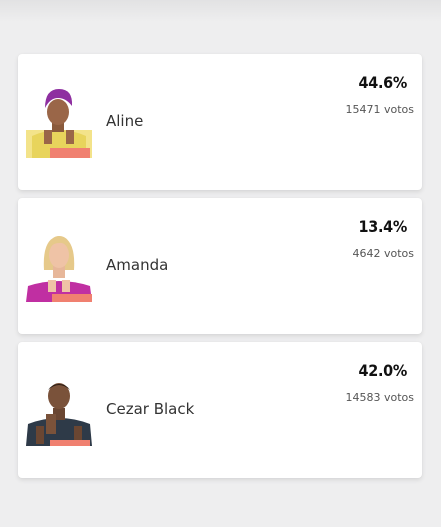 This screenshot has width=441, height=527. Describe the element at coordinates (150, 409) in the screenshot. I see `candidate-name: Cezar Black` at that location.